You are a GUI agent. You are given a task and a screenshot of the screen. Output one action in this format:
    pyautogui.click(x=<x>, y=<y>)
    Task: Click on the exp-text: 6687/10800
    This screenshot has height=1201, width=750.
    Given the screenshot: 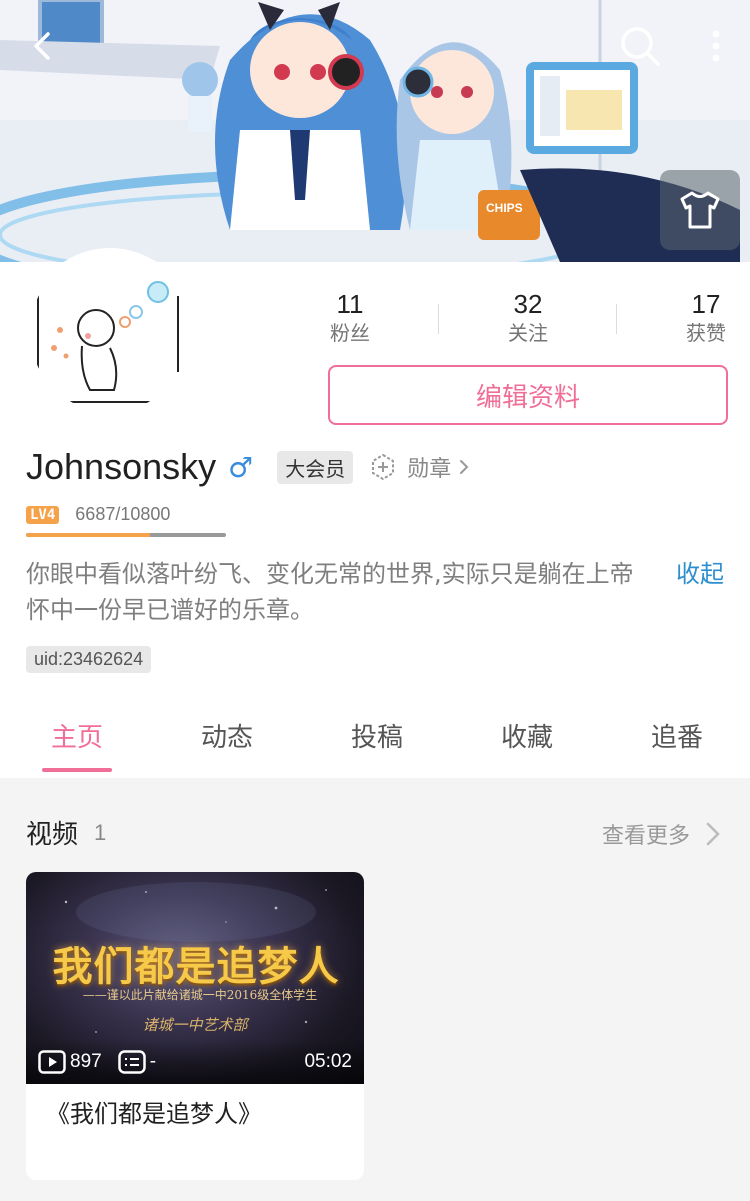 What is the action you would take?
    pyautogui.click(x=123, y=514)
    